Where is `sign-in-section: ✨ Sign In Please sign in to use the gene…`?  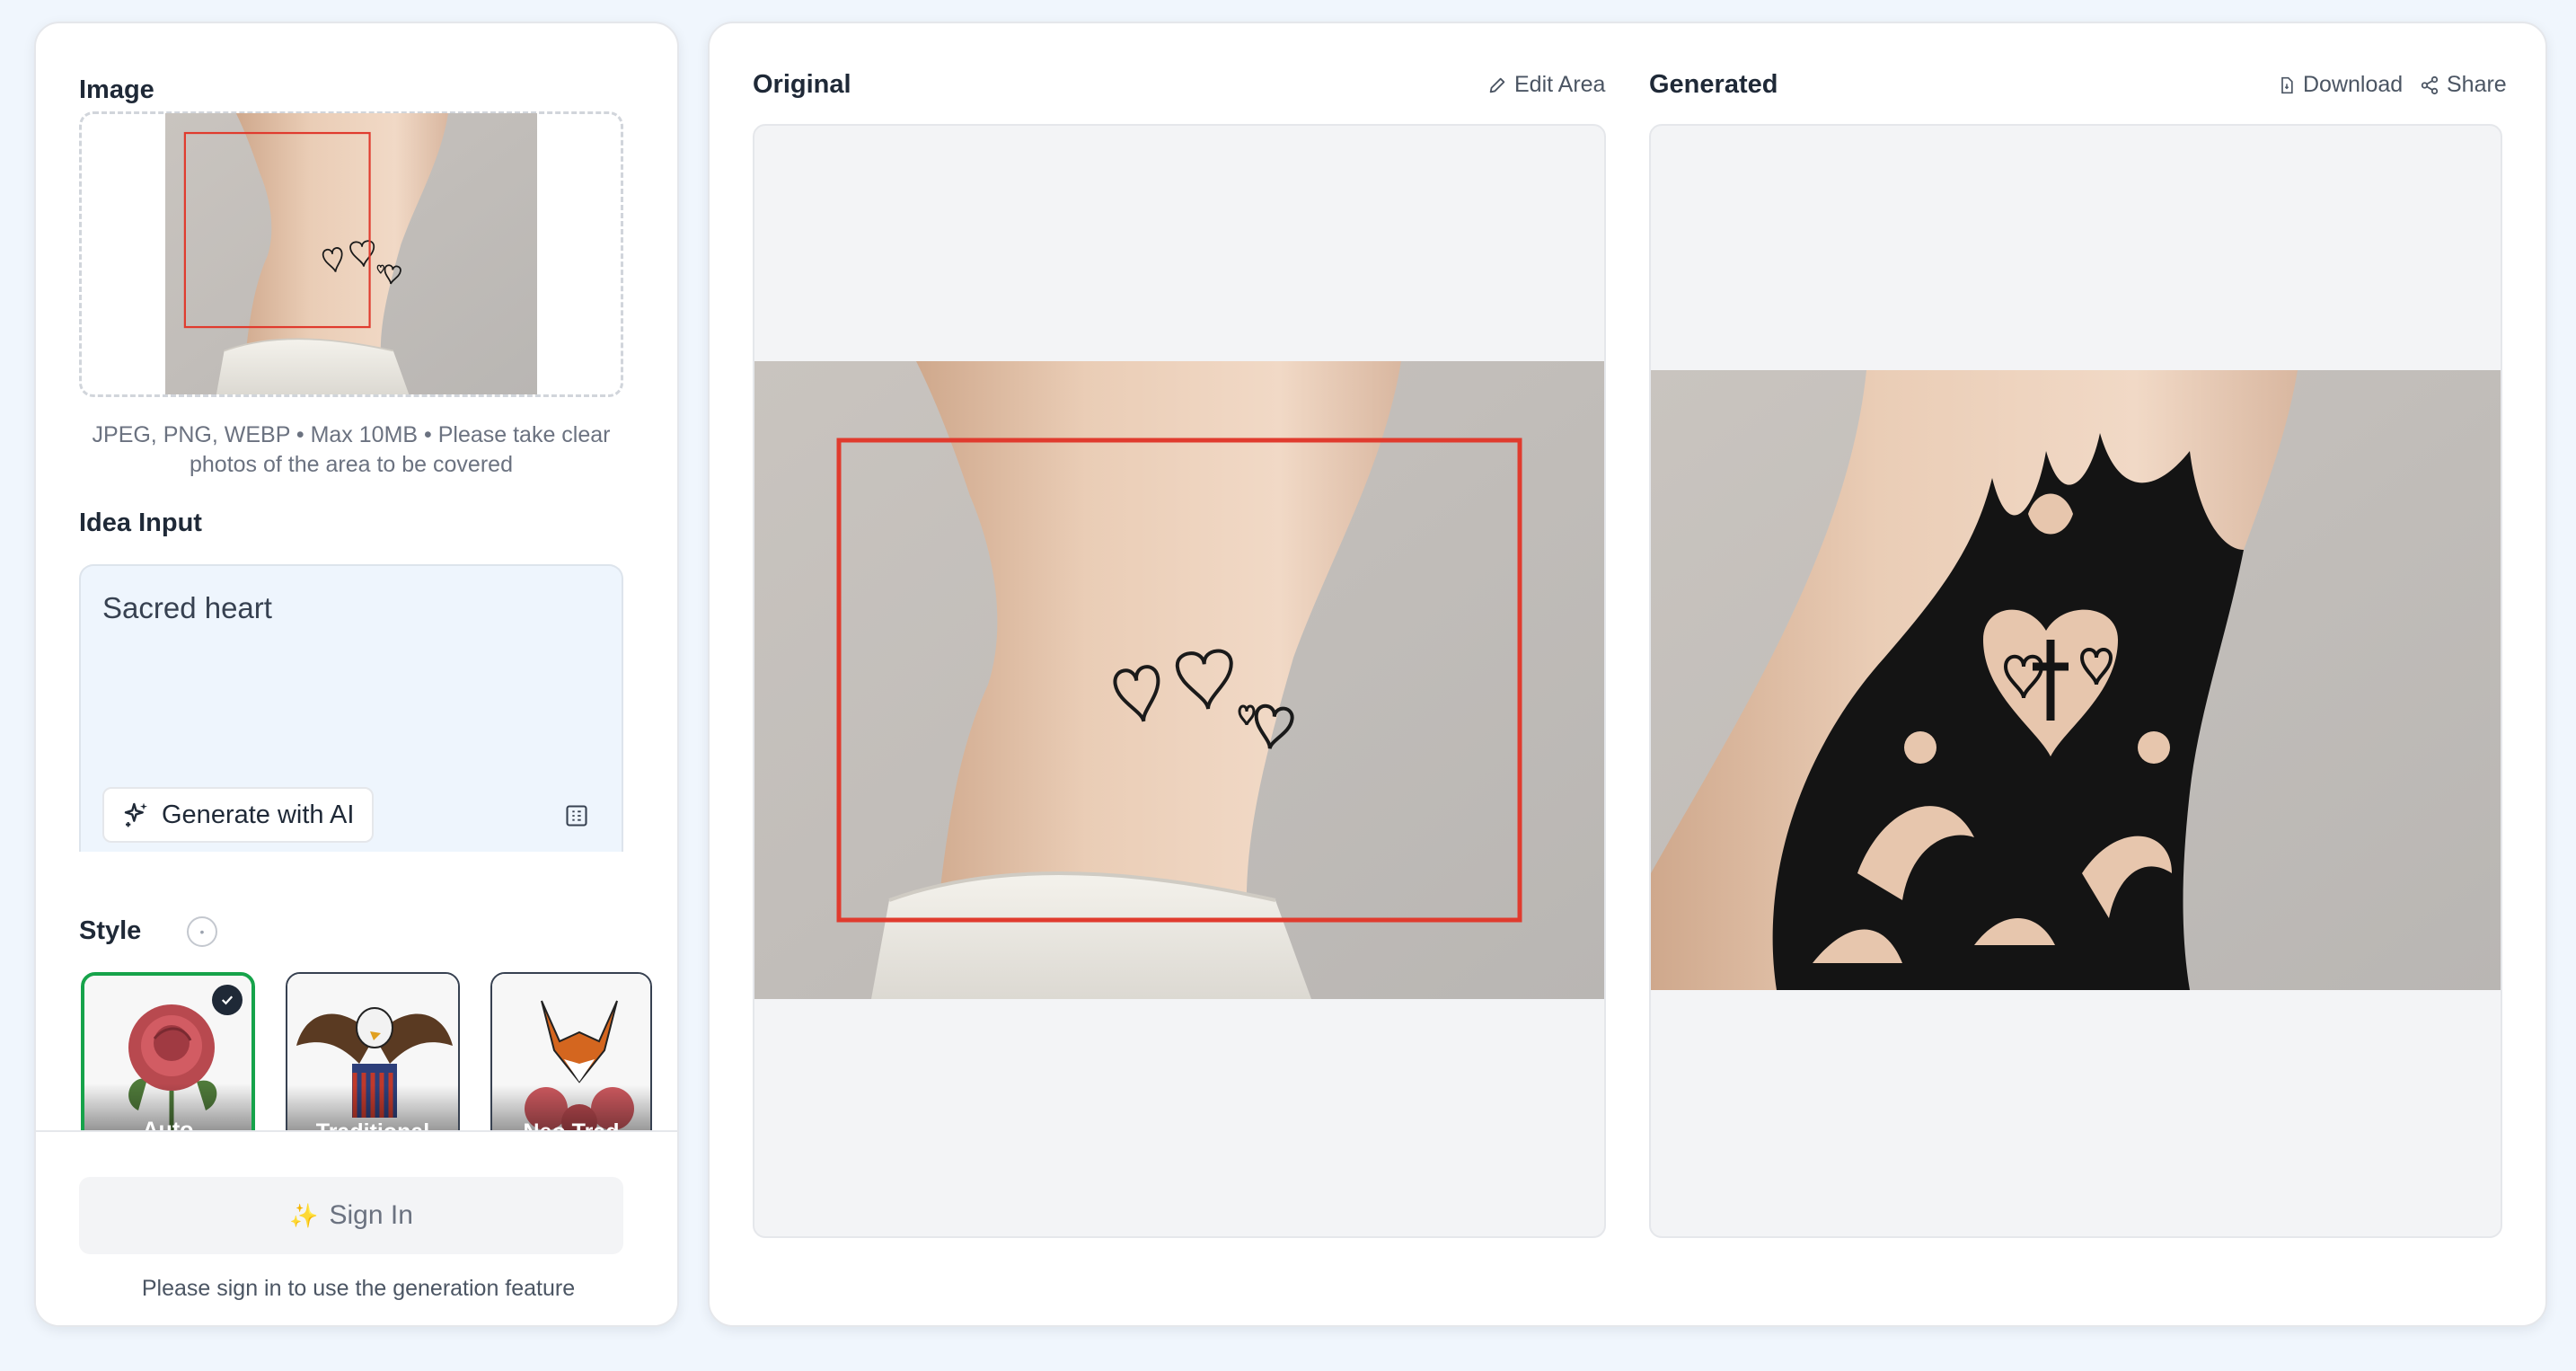 sign-in-section: ✨ Sign In Please sign in to use the gene… is located at coordinates (356, 1227).